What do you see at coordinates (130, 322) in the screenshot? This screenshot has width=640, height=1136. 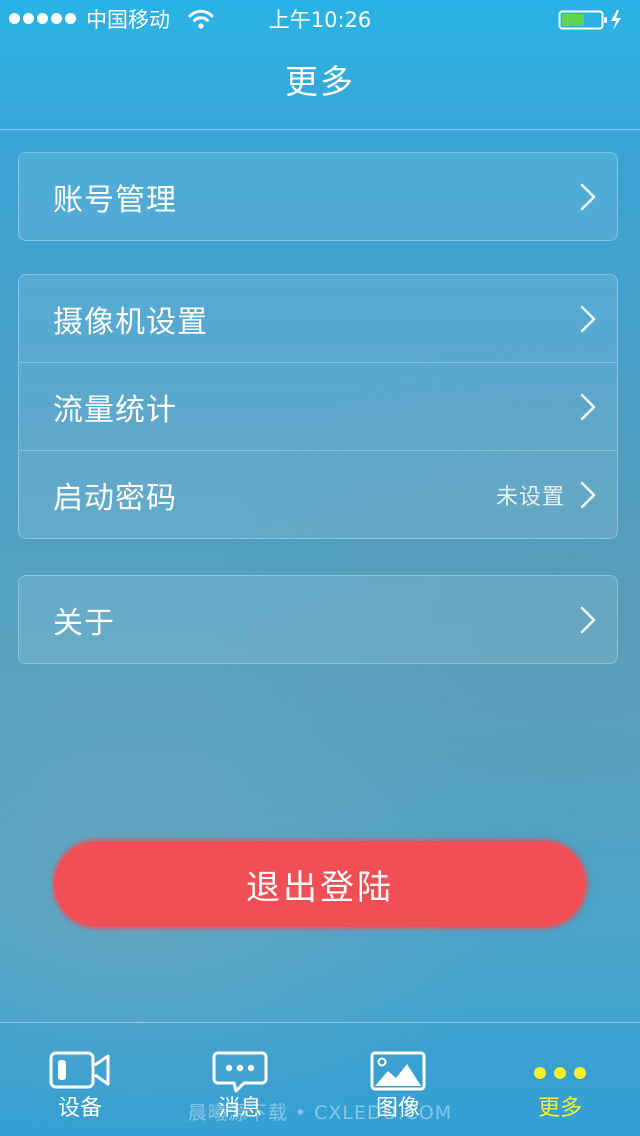 I see `row-label: 摄像机设置` at bounding box center [130, 322].